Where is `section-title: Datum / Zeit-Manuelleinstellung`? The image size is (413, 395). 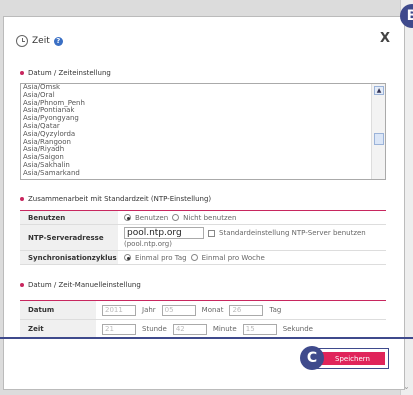 section-title: Datum / Zeit-Manuelleinstellung is located at coordinates (84, 285).